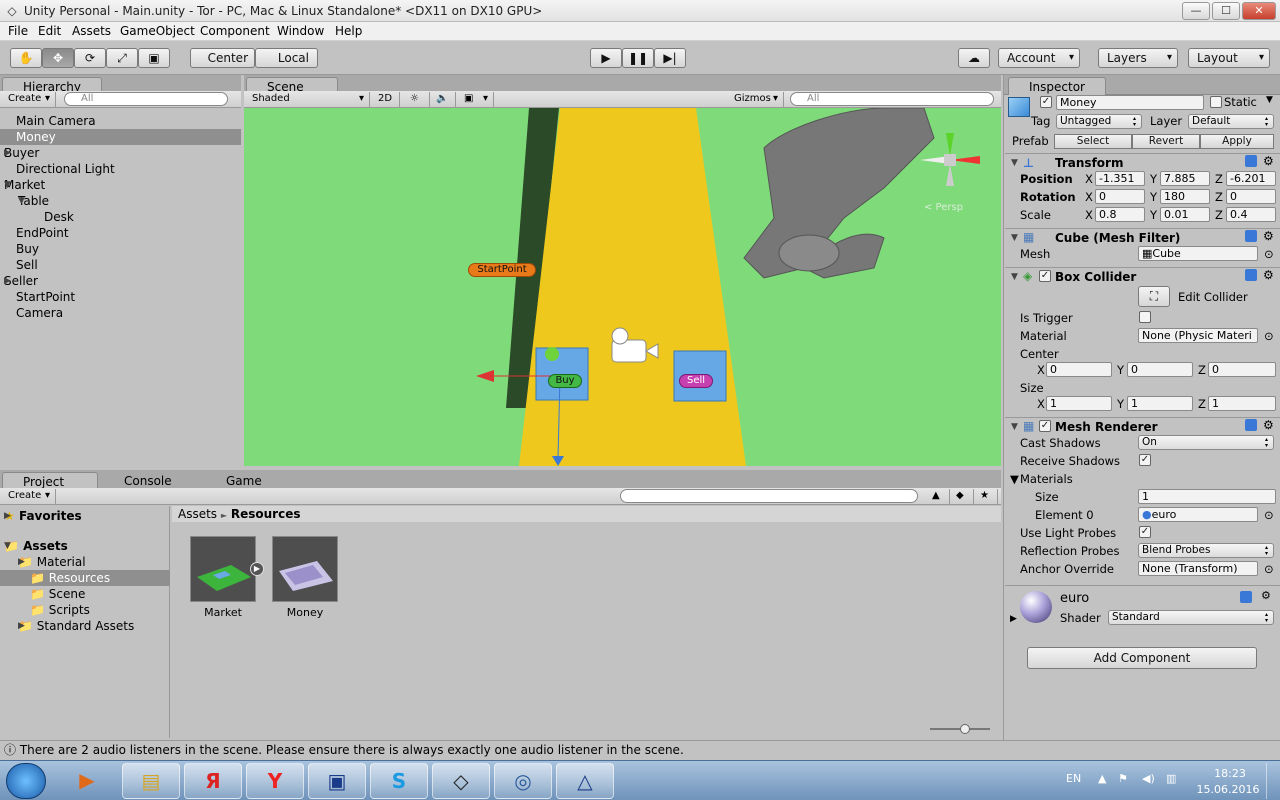  I want to click on asset-thumbnail-market, so click(223, 569).